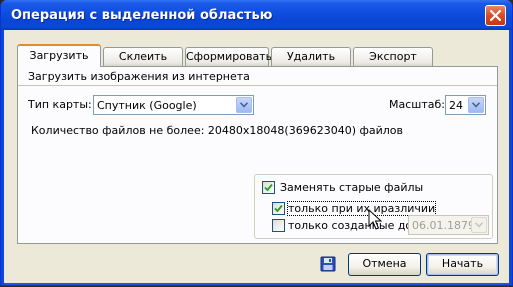 Image resolution: width=513 pixels, height=287 pixels. Describe the element at coordinates (462, 264) in the screenshot. I see `start-button: Начать` at that location.